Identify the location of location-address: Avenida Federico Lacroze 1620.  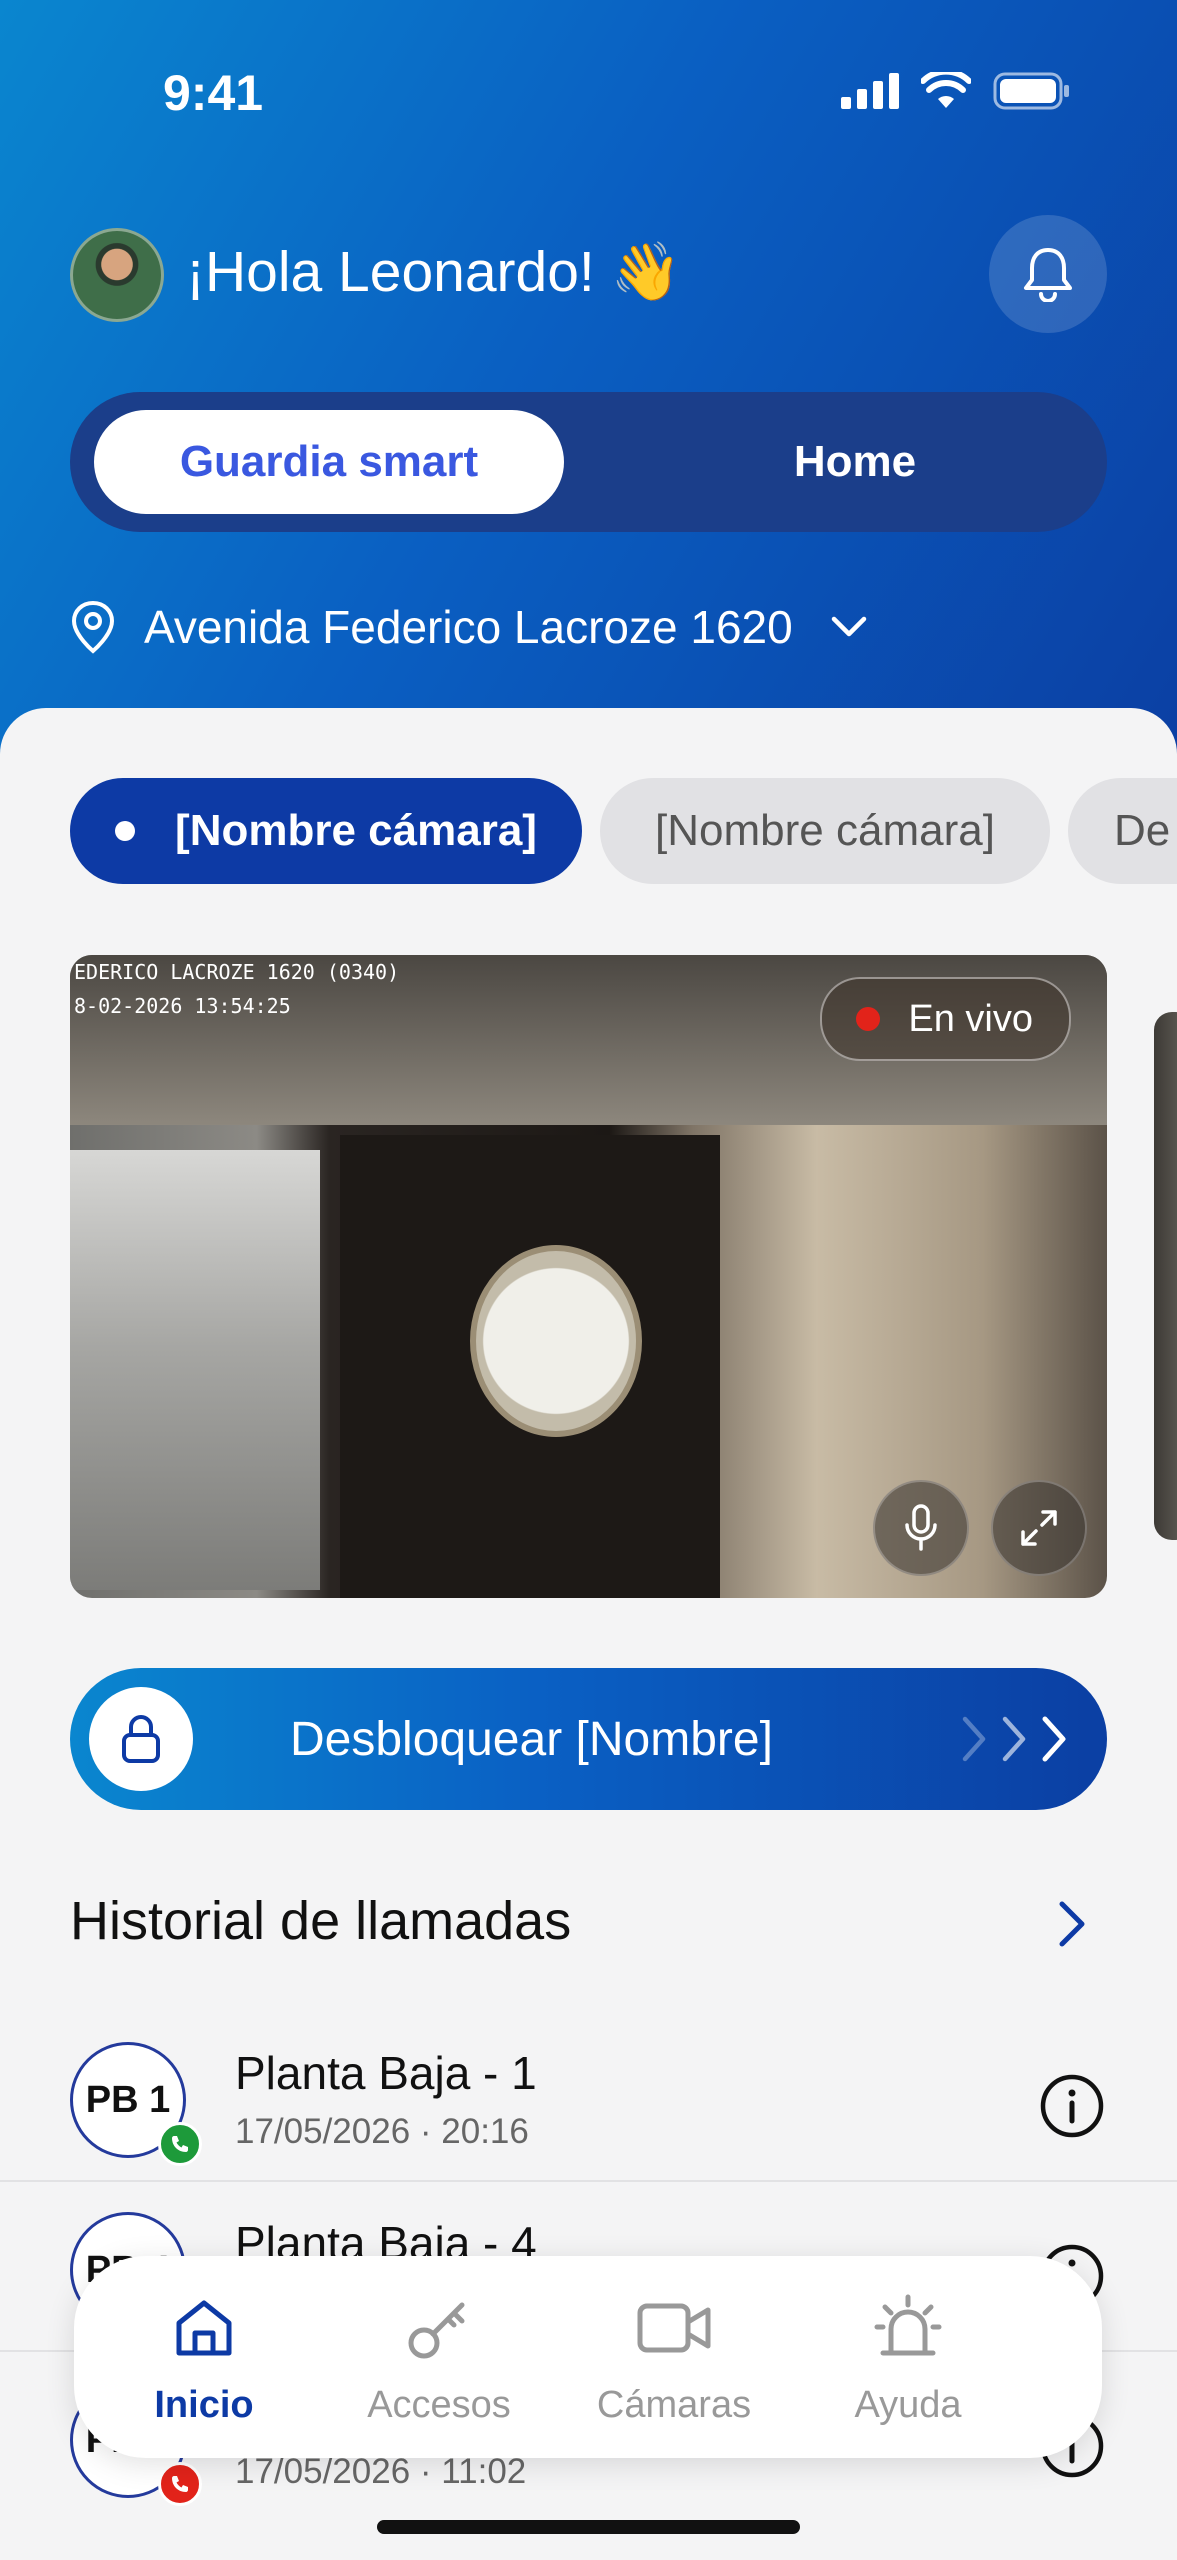
(468, 627).